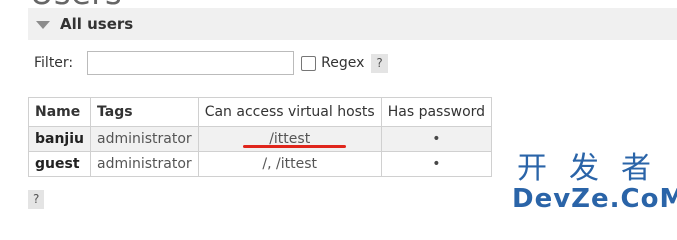  What do you see at coordinates (289, 164) in the screenshot?
I see `user-vhosts: /, /ittest` at bounding box center [289, 164].